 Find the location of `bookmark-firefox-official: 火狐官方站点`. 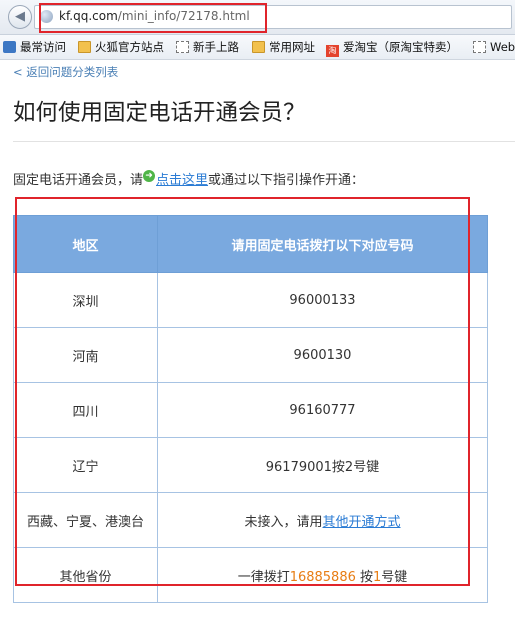

bookmark-firefox-official: 火狐官方站点 is located at coordinates (121, 47).